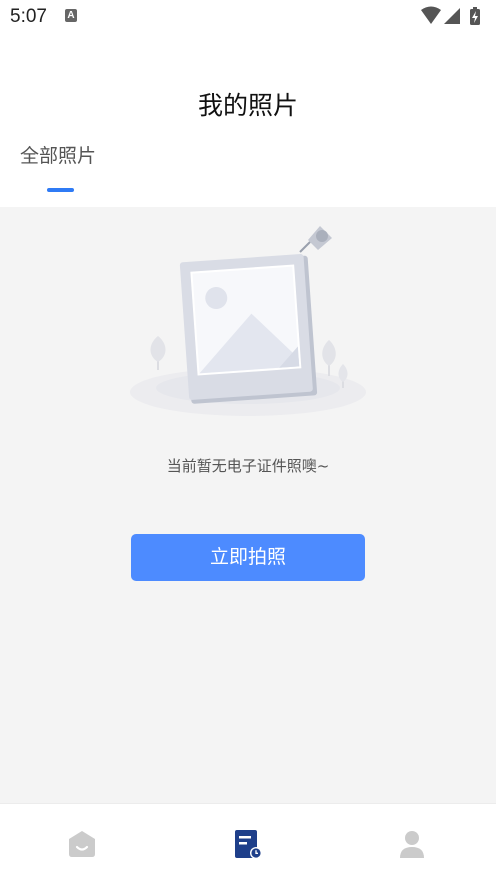  I want to click on battery-charging-icon, so click(475, 16).